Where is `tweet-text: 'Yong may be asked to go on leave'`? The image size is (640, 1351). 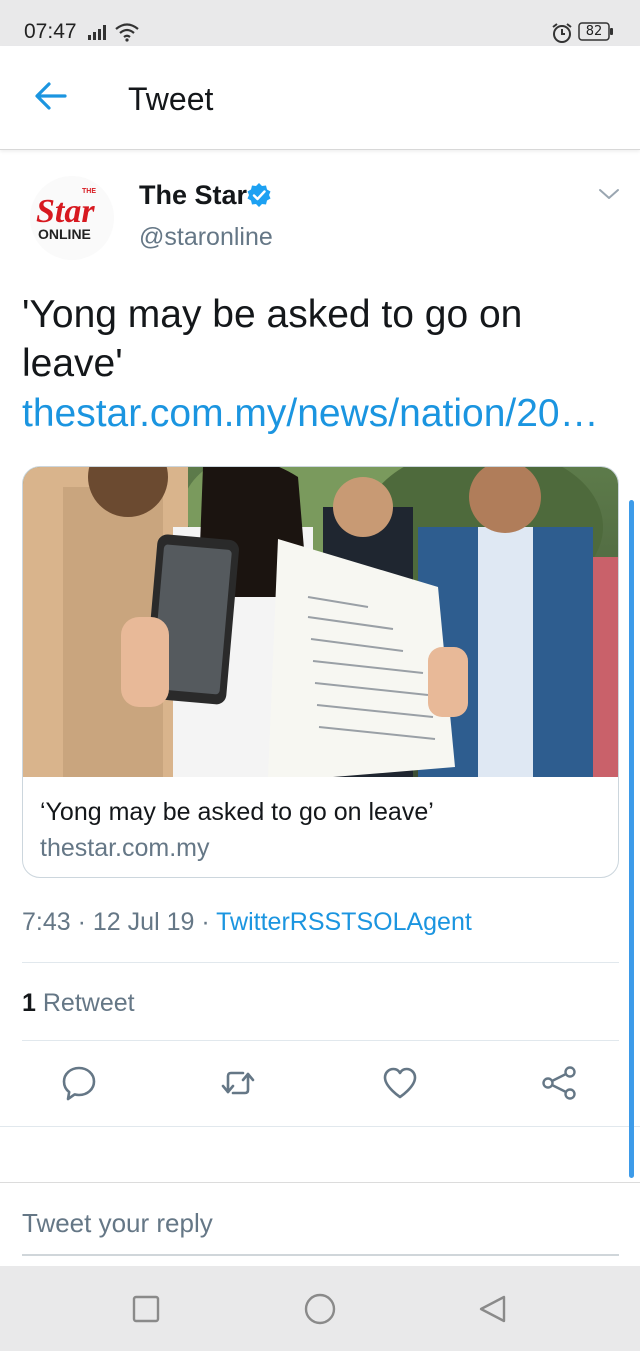 tweet-text: 'Yong may be asked to go on leave' is located at coordinates (272, 339).